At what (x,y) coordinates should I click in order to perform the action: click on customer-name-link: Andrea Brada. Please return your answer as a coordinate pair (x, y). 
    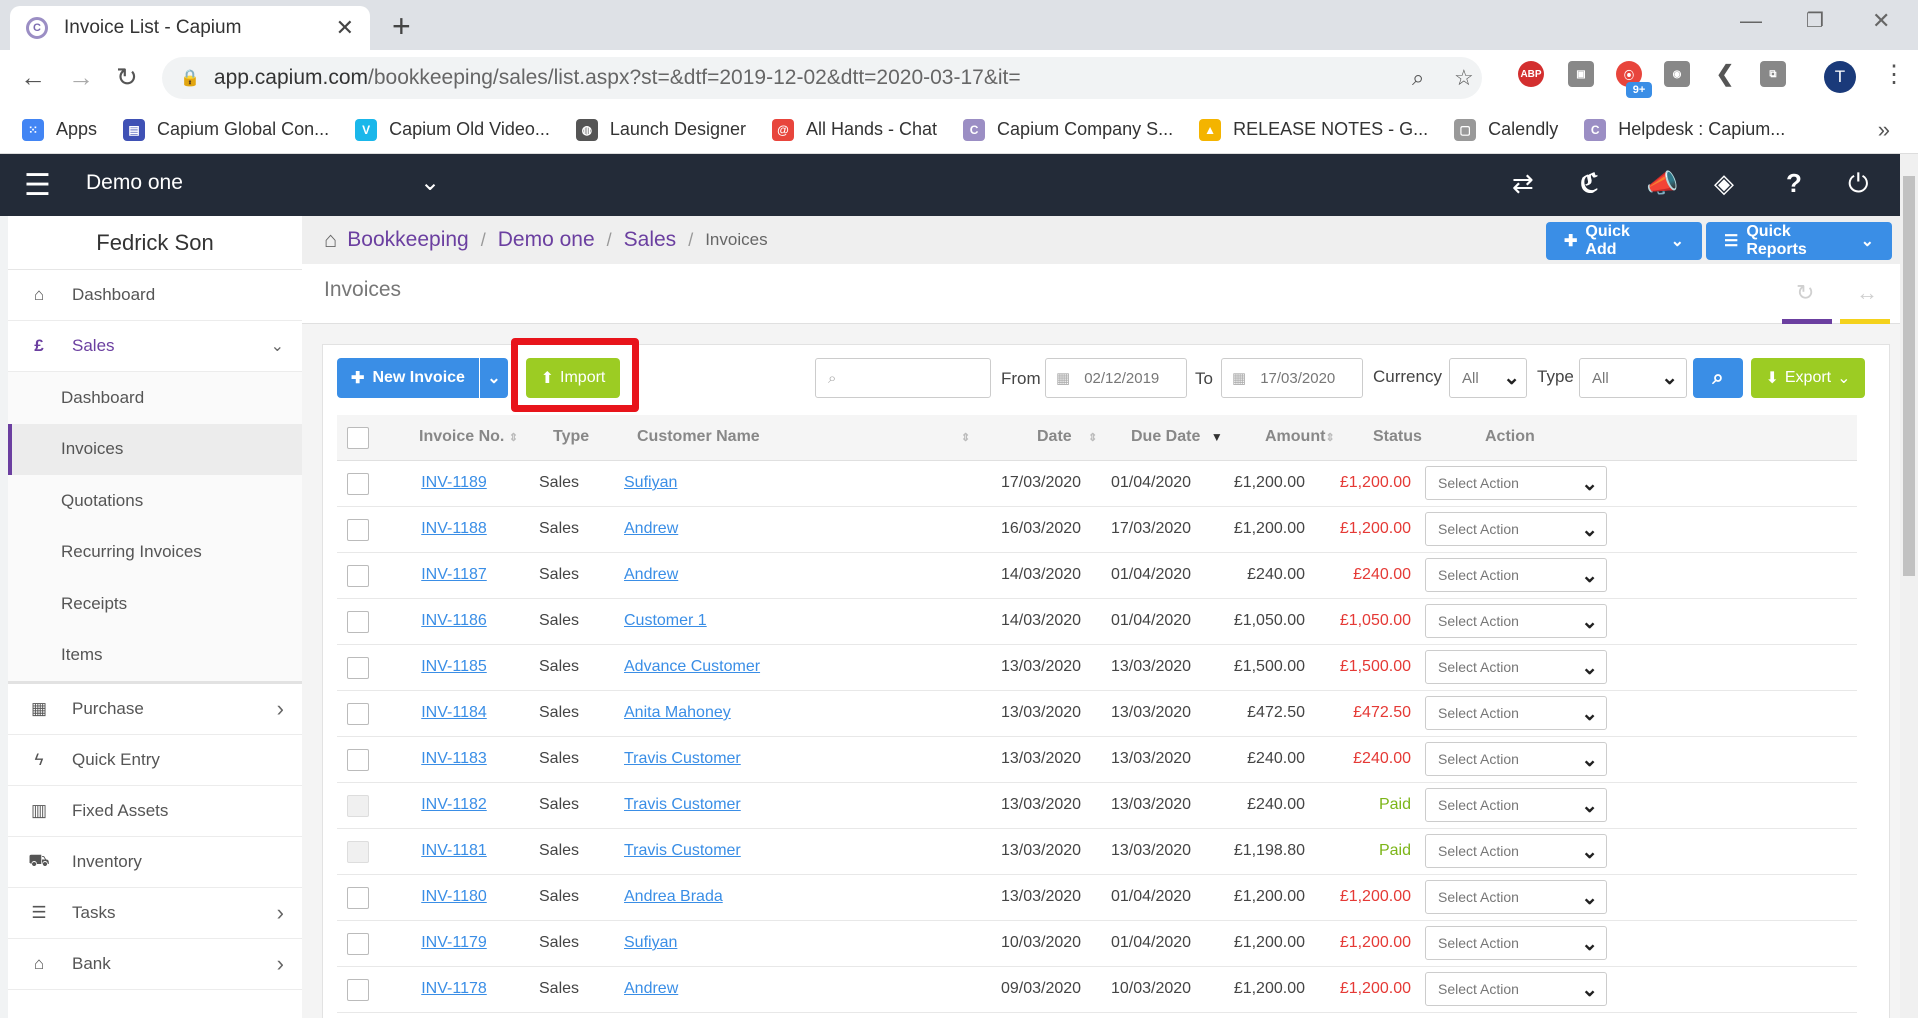
    Looking at the image, I should click on (673, 897).